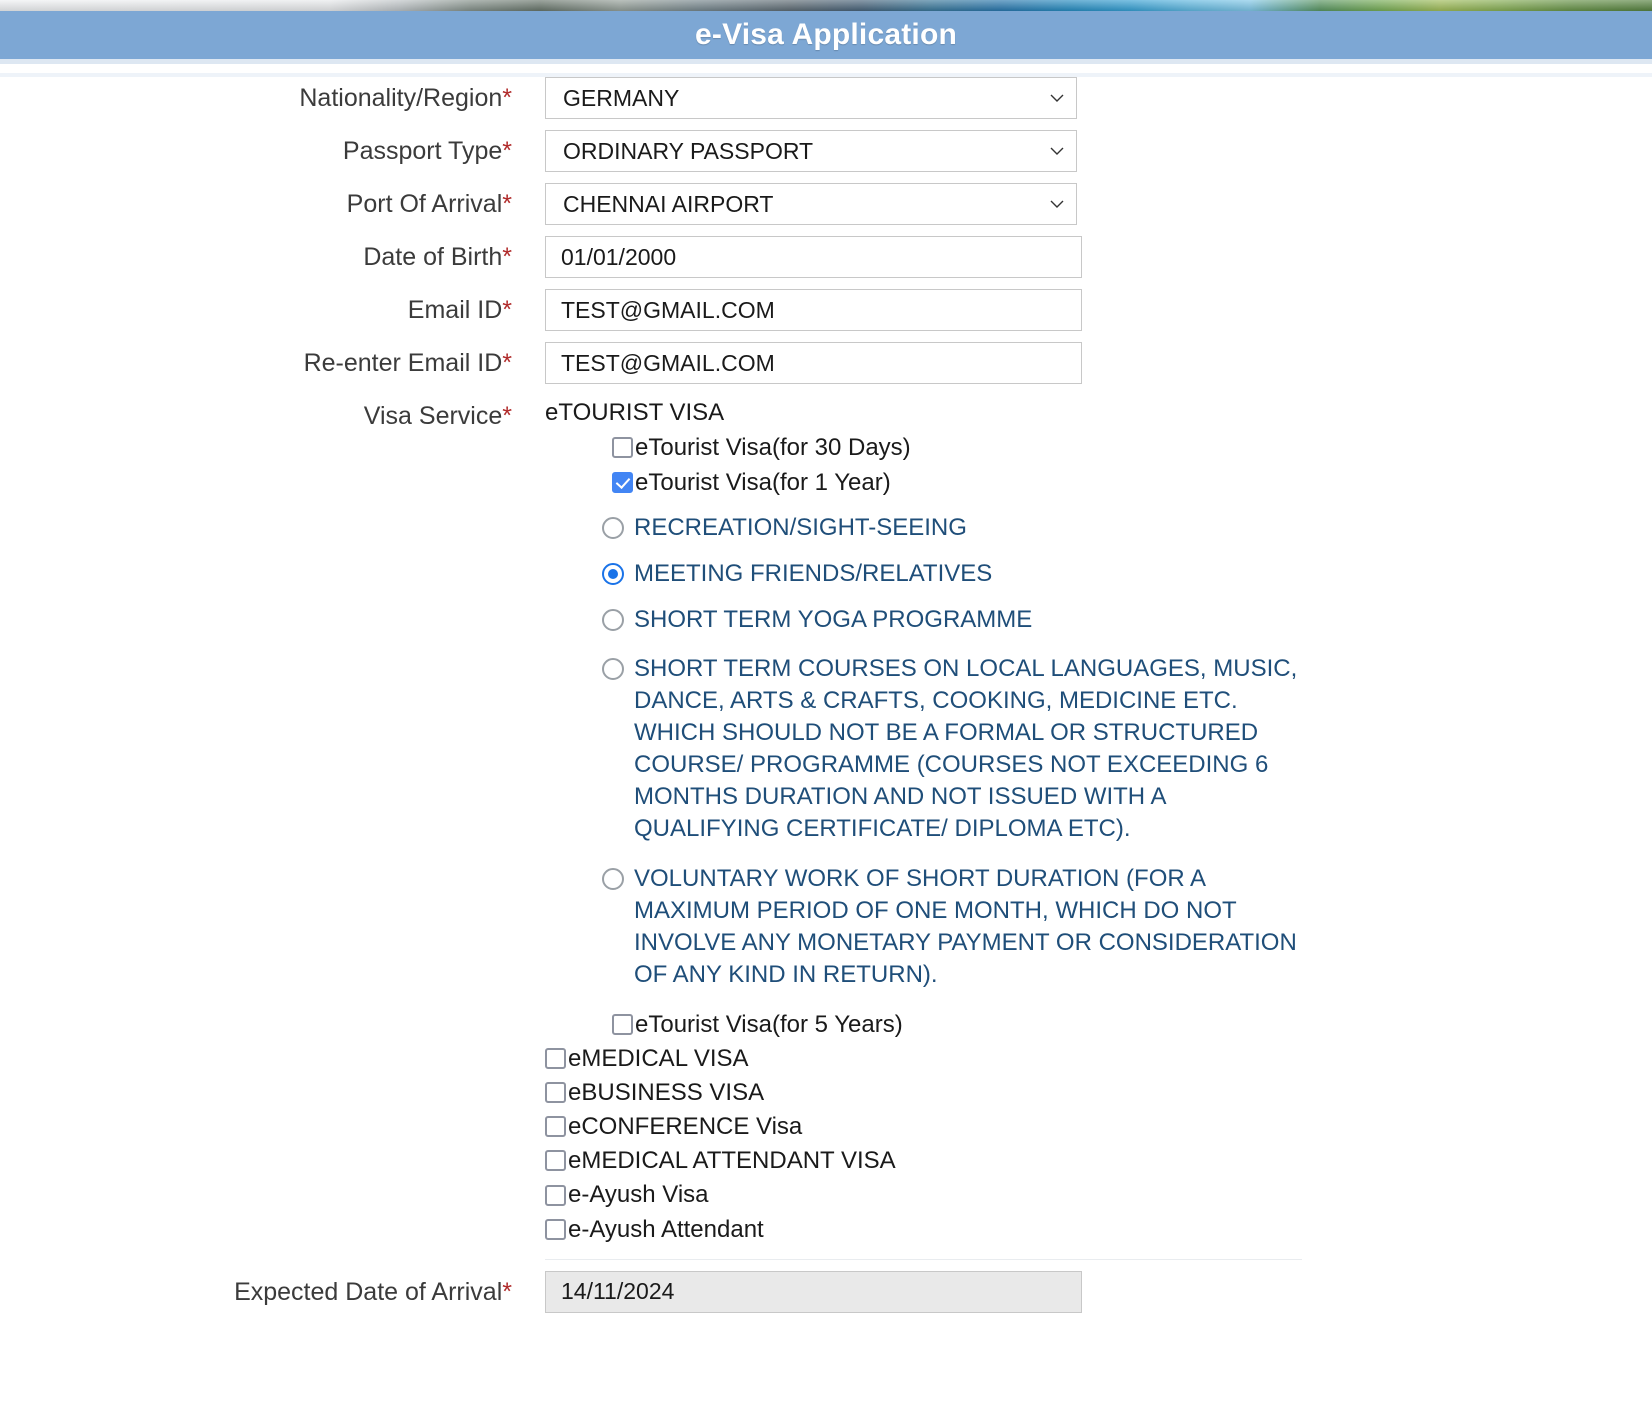 The image size is (1652, 1428). What do you see at coordinates (621, 98) in the screenshot?
I see `nationality-selected-value: GERMANY` at bounding box center [621, 98].